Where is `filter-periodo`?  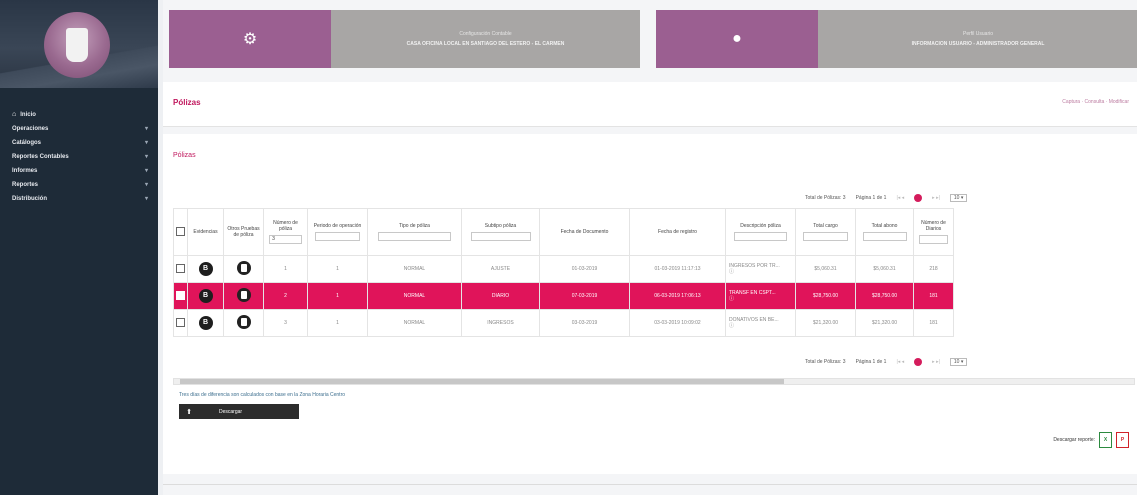 filter-periodo is located at coordinates (337, 236).